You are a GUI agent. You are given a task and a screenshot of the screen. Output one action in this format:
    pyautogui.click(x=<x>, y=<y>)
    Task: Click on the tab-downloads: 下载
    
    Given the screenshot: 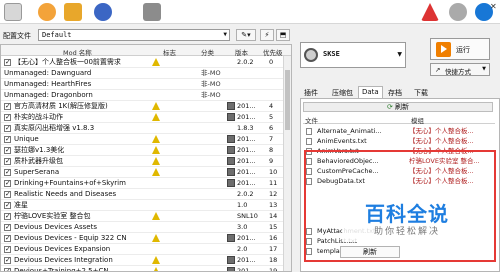 What is the action you would take?
    pyautogui.click(x=421, y=92)
    